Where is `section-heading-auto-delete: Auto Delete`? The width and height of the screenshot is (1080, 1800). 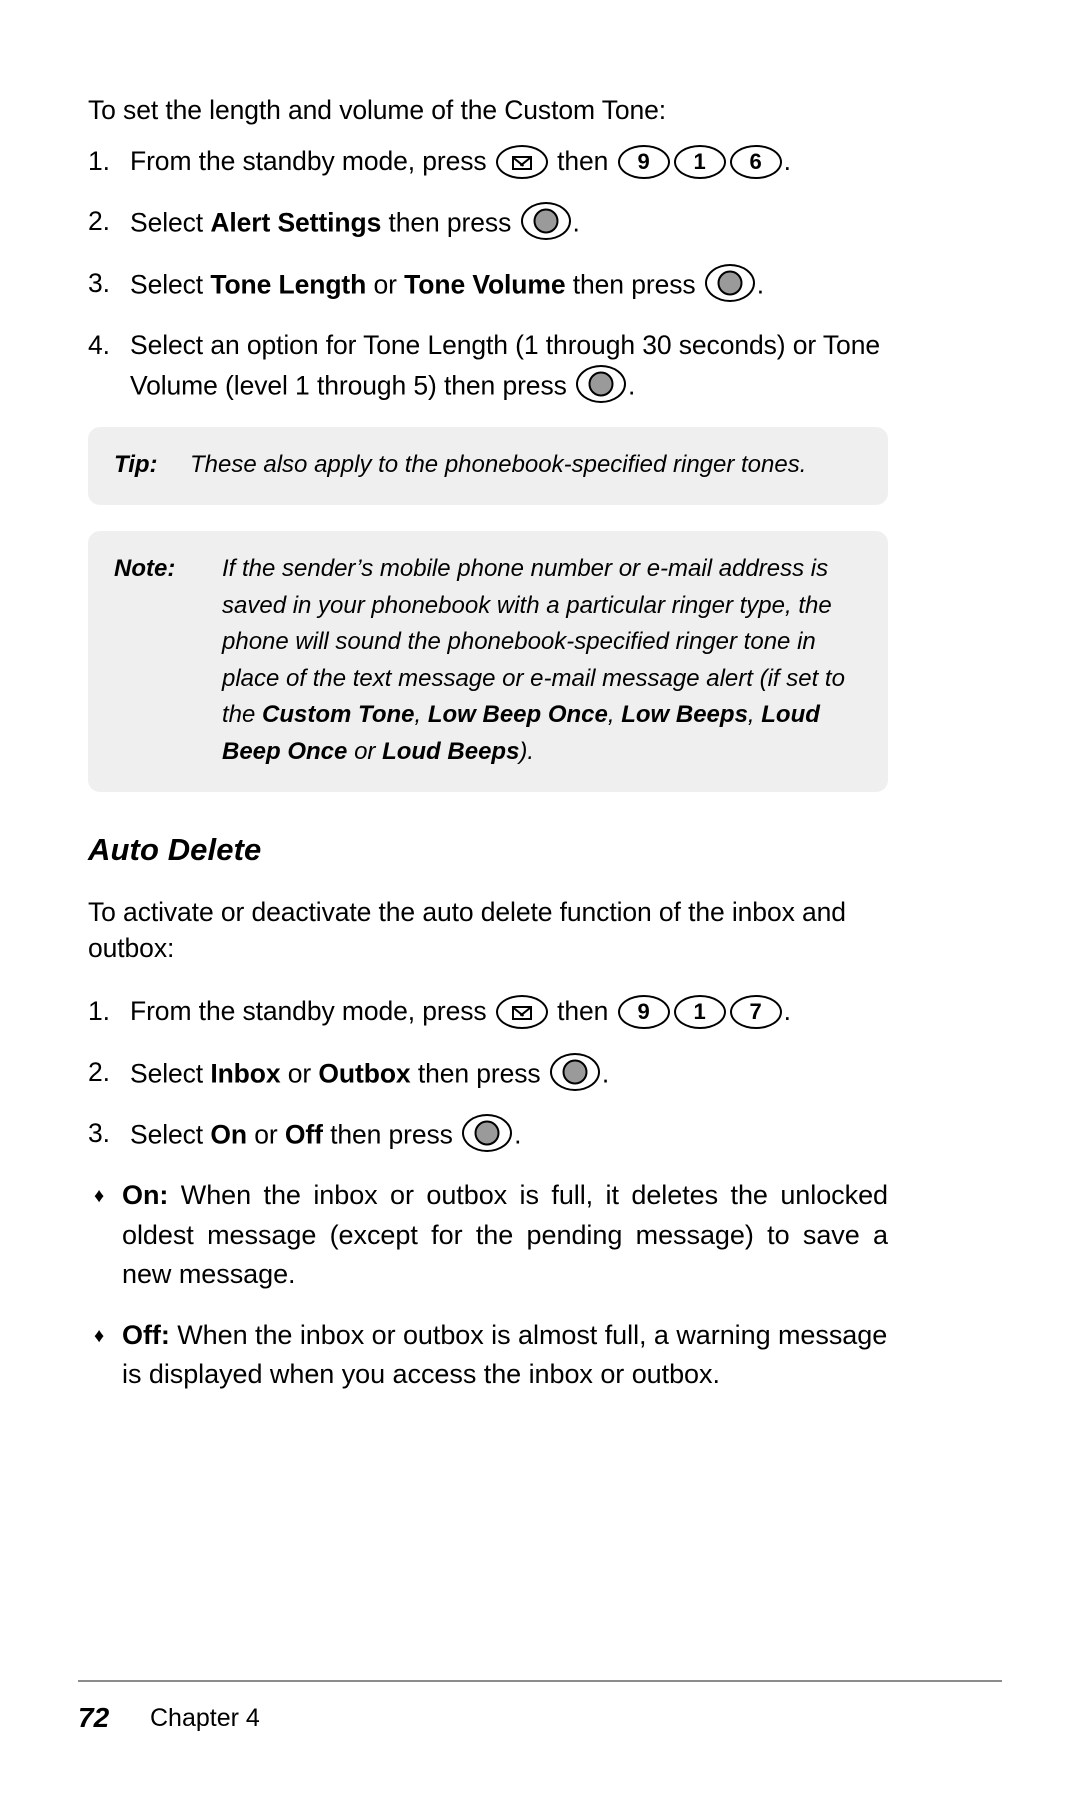
section-heading-auto-delete: Auto Delete is located at coordinates (175, 850).